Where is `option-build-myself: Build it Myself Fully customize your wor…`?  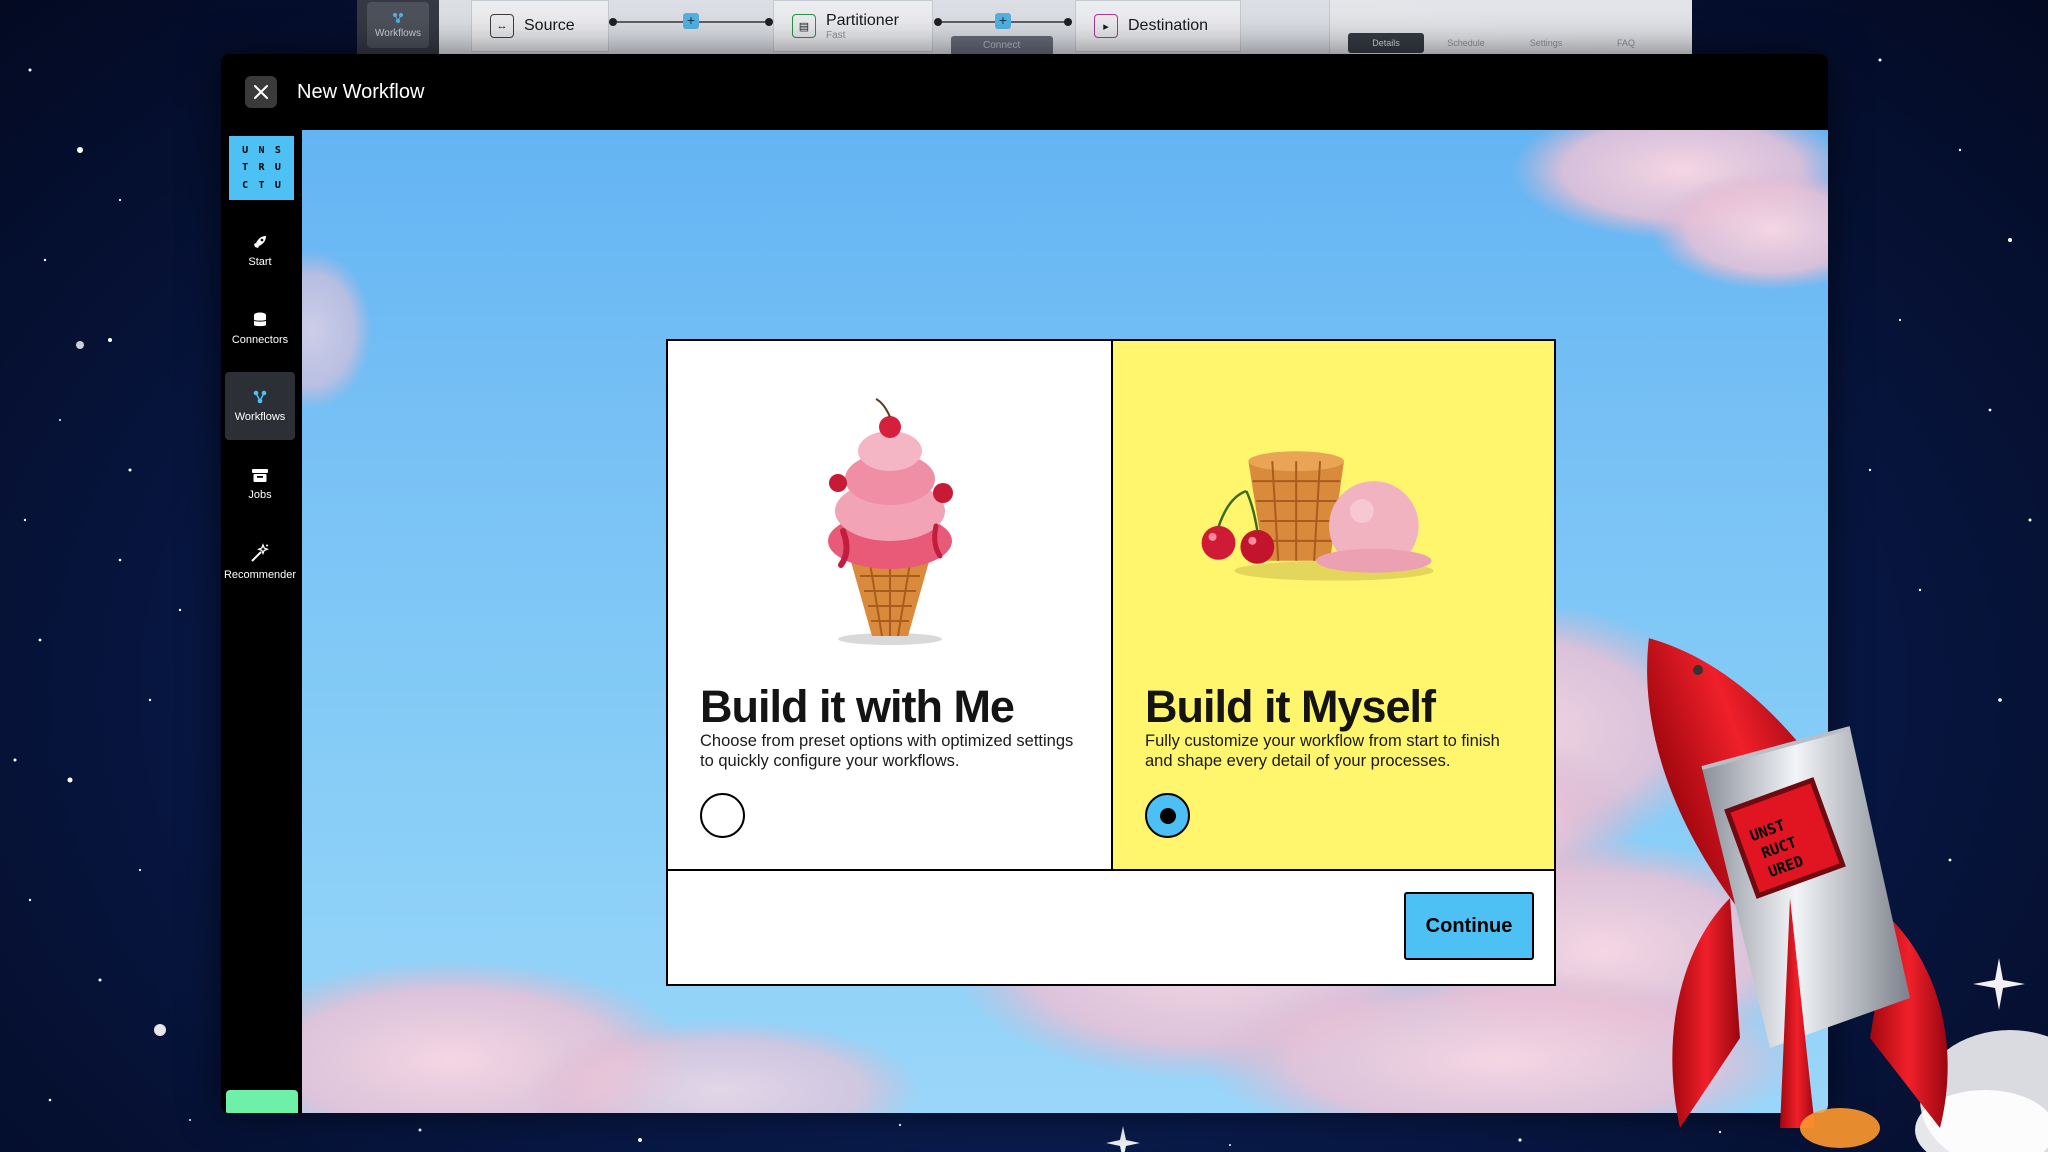 option-build-myself: Build it Myself Fully customize your wor… is located at coordinates (1332, 606).